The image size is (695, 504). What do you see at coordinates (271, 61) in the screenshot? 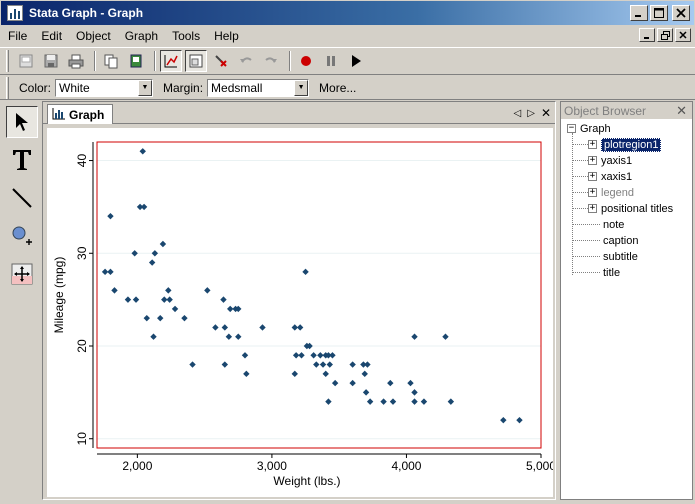
I see `redo-icon` at bounding box center [271, 61].